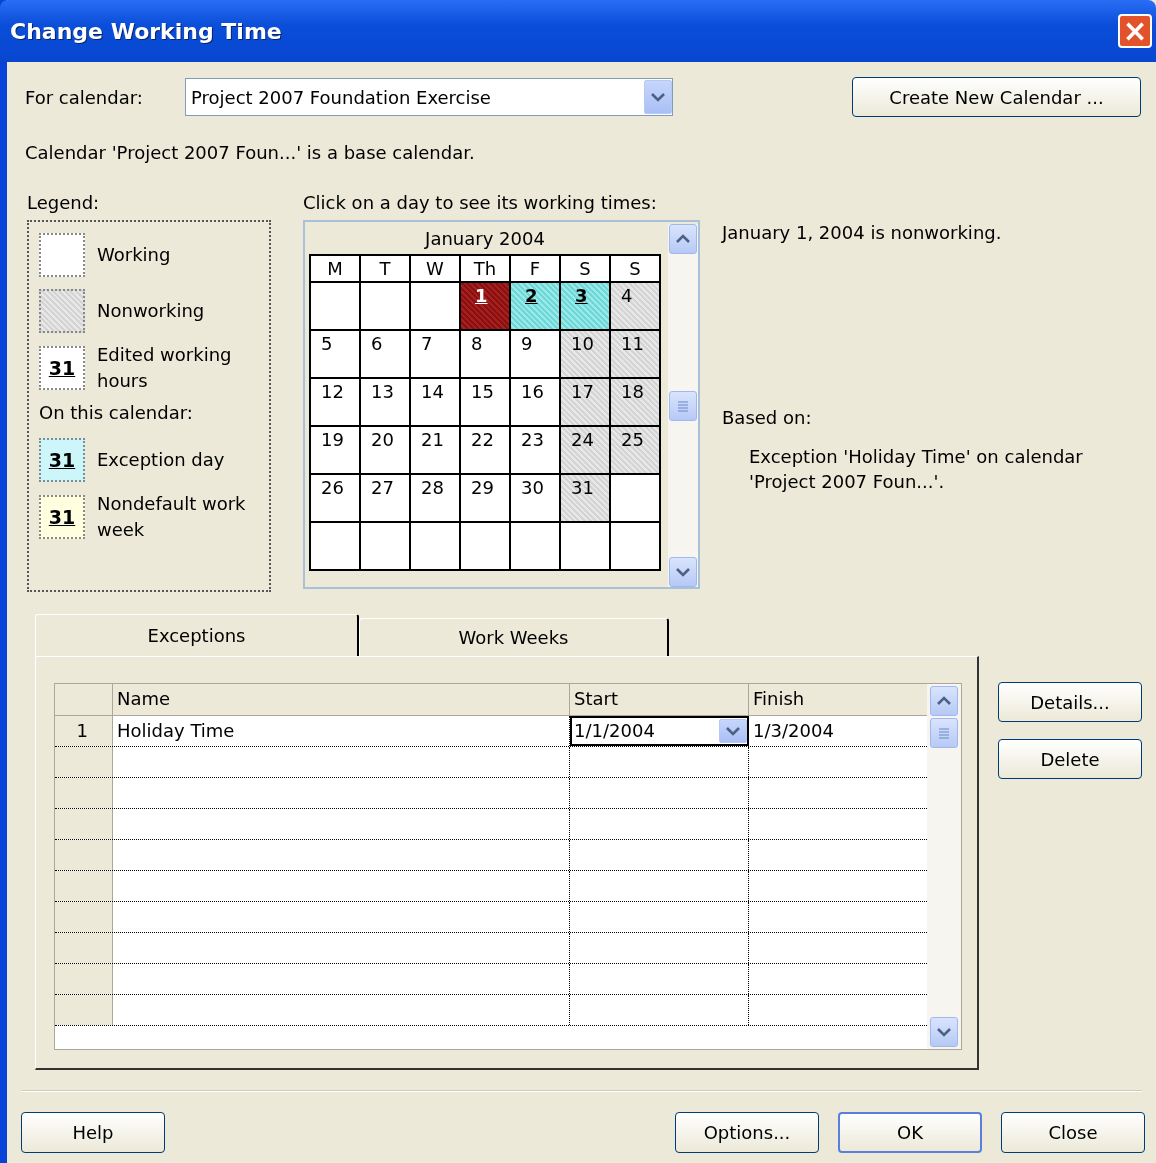 The width and height of the screenshot is (1156, 1163). Describe the element at coordinates (436, 451) in the screenshot. I see `calendar-day: 21` at that location.